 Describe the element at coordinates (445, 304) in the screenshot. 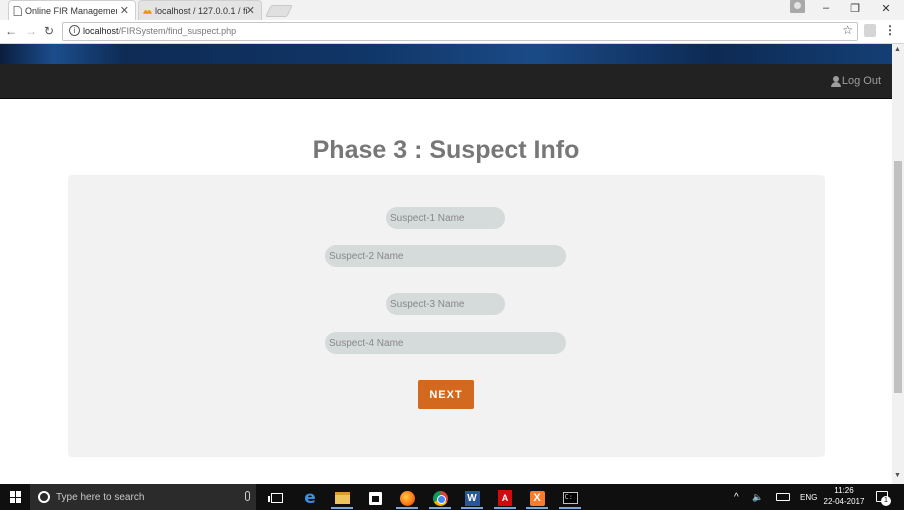

I see `suspect-3-name-input: Suspect-3 Name` at that location.